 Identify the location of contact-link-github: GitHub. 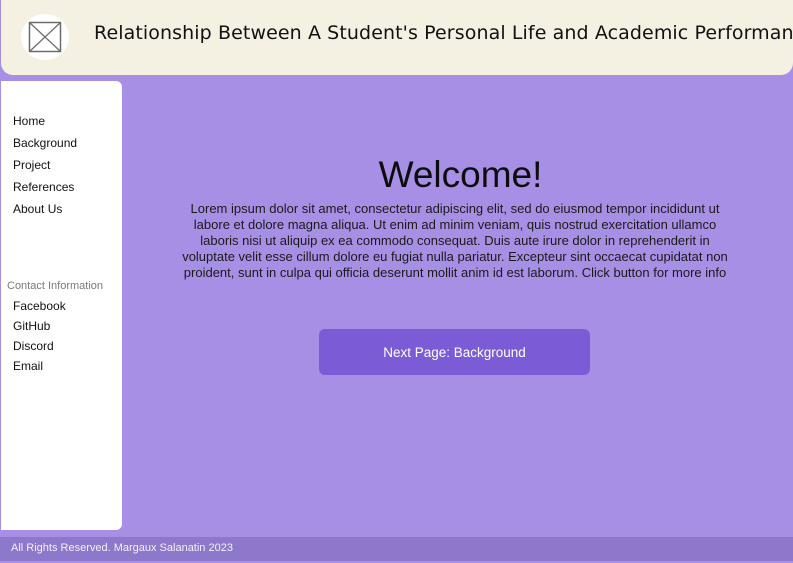
(39, 329).